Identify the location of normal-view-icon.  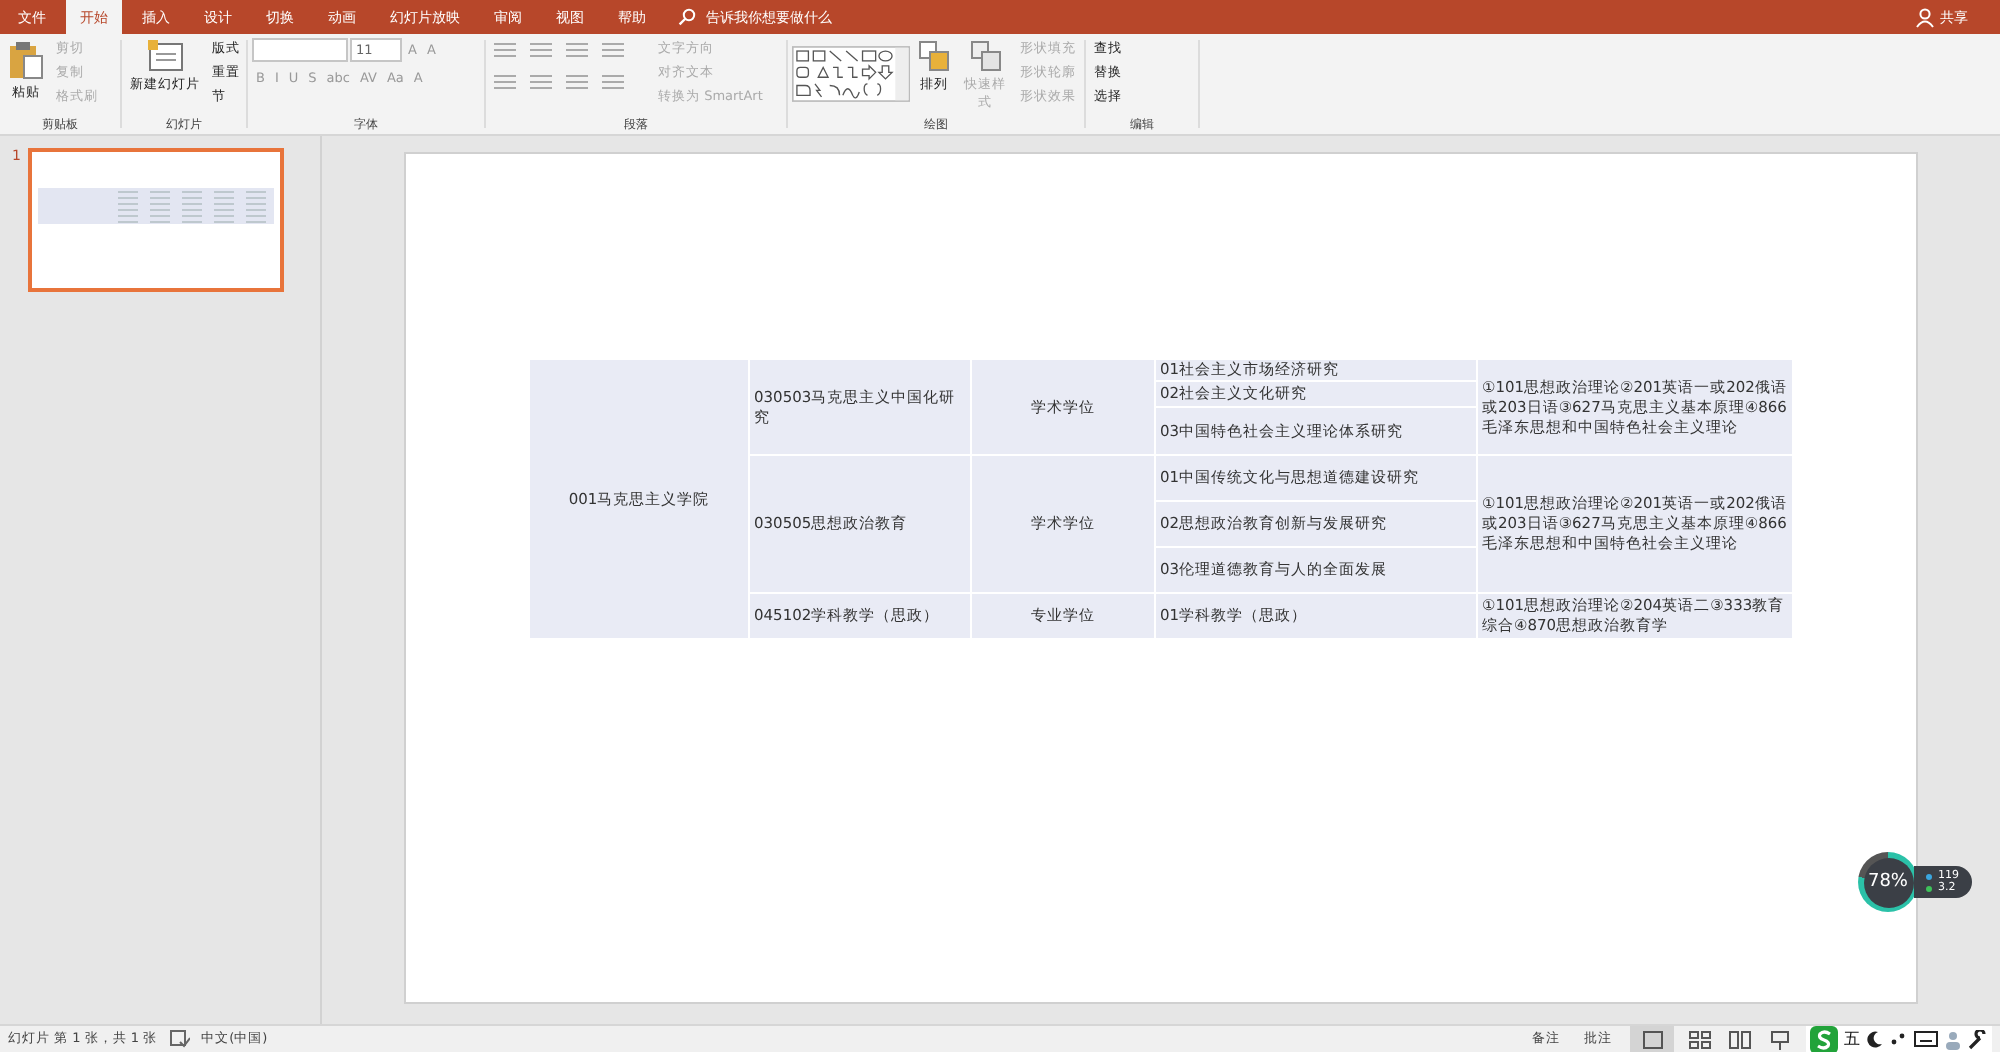
(1652, 1038).